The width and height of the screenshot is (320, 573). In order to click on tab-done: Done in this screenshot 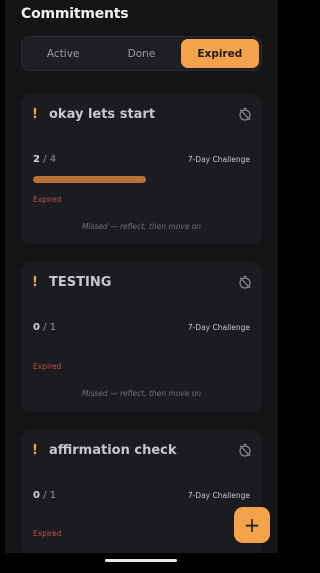, I will do `click(141, 53)`.